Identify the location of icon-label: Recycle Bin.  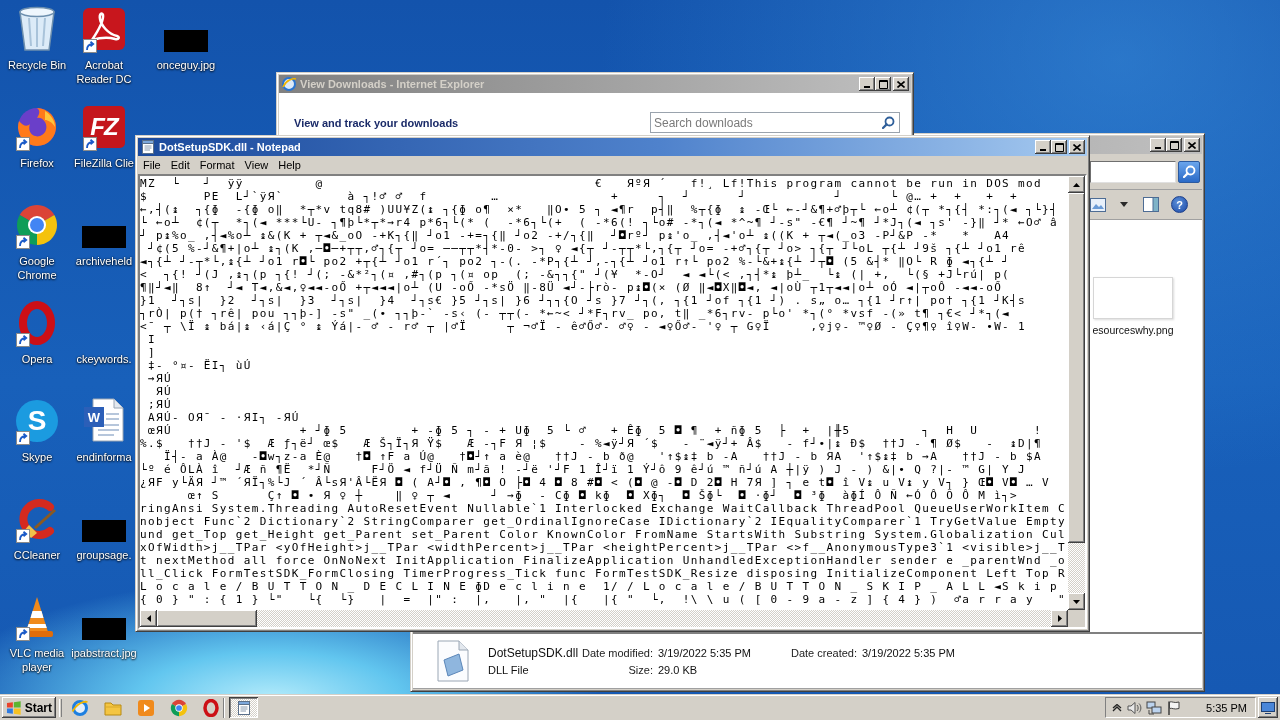
(37, 65).